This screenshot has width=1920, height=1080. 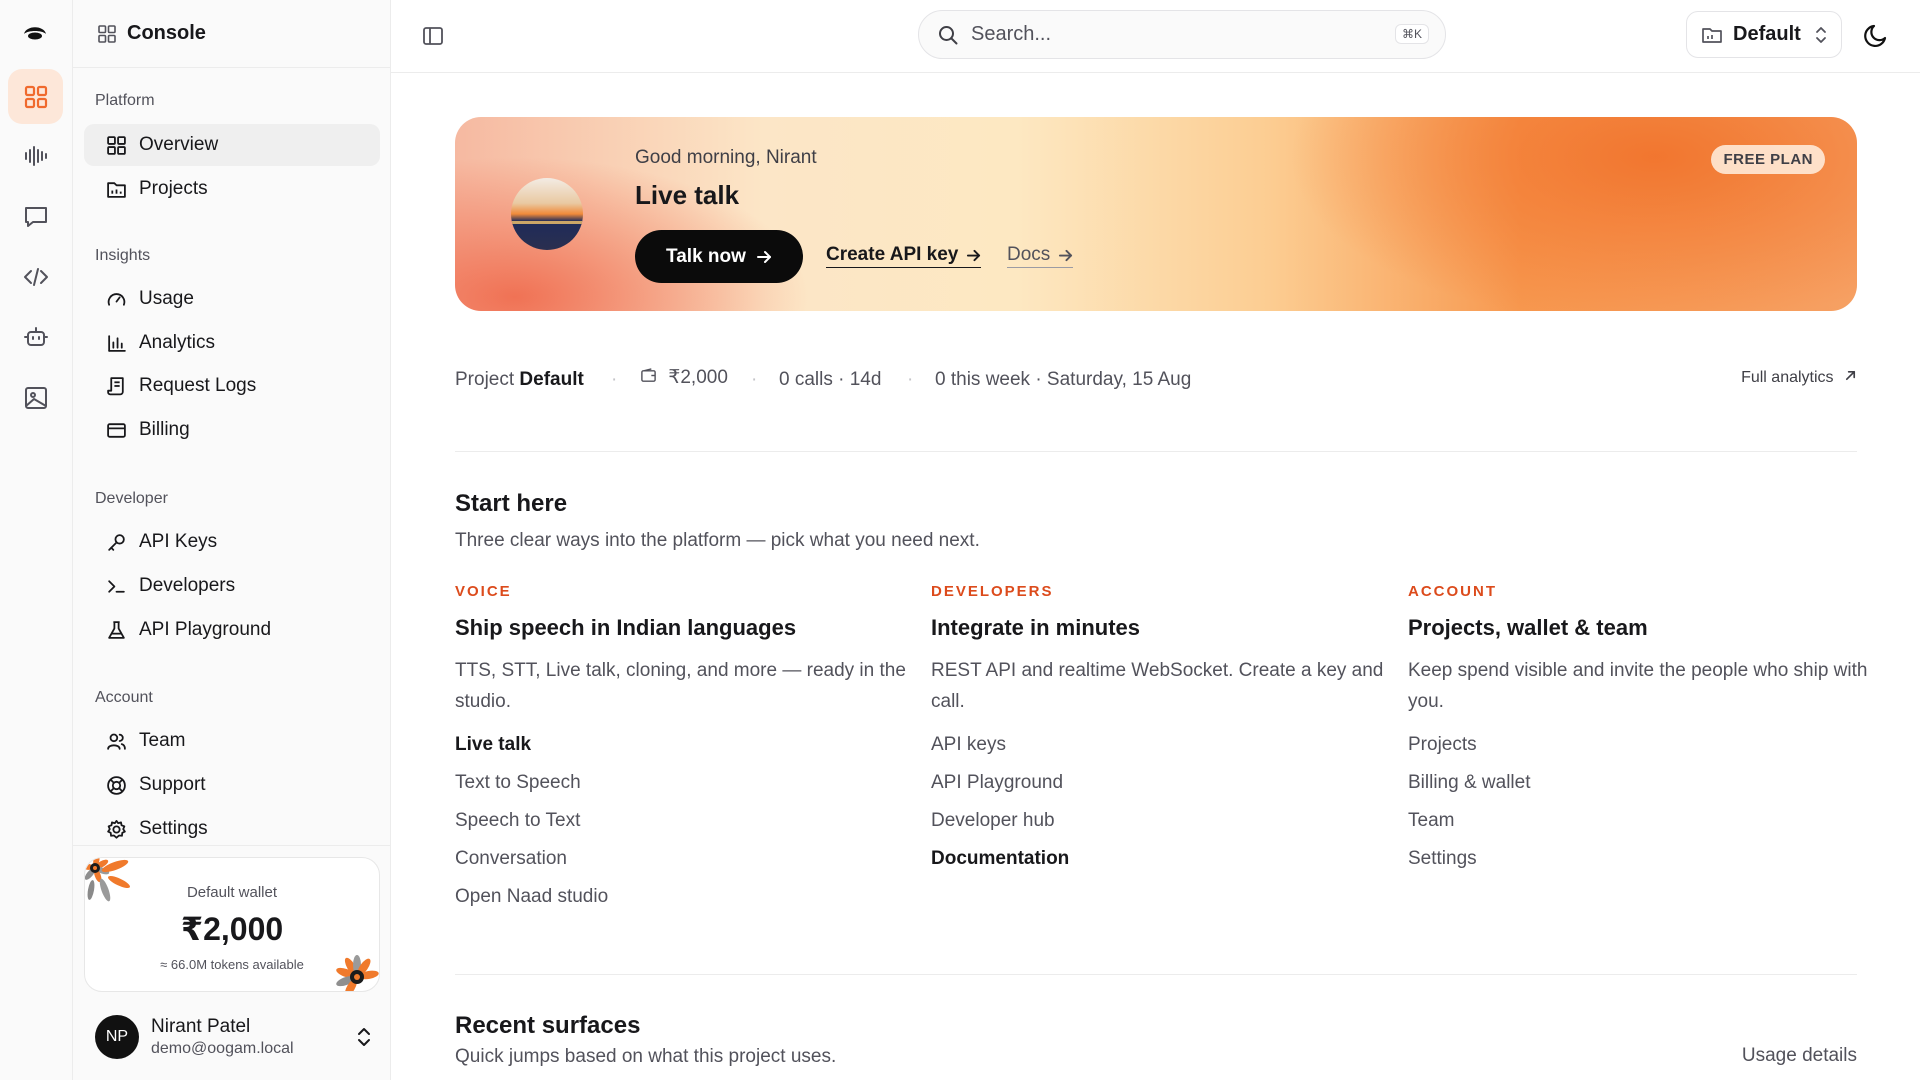 What do you see at coordinates (116, 629) in the screenshot?
I see `flask-icon` at bounding box center [116, 629].